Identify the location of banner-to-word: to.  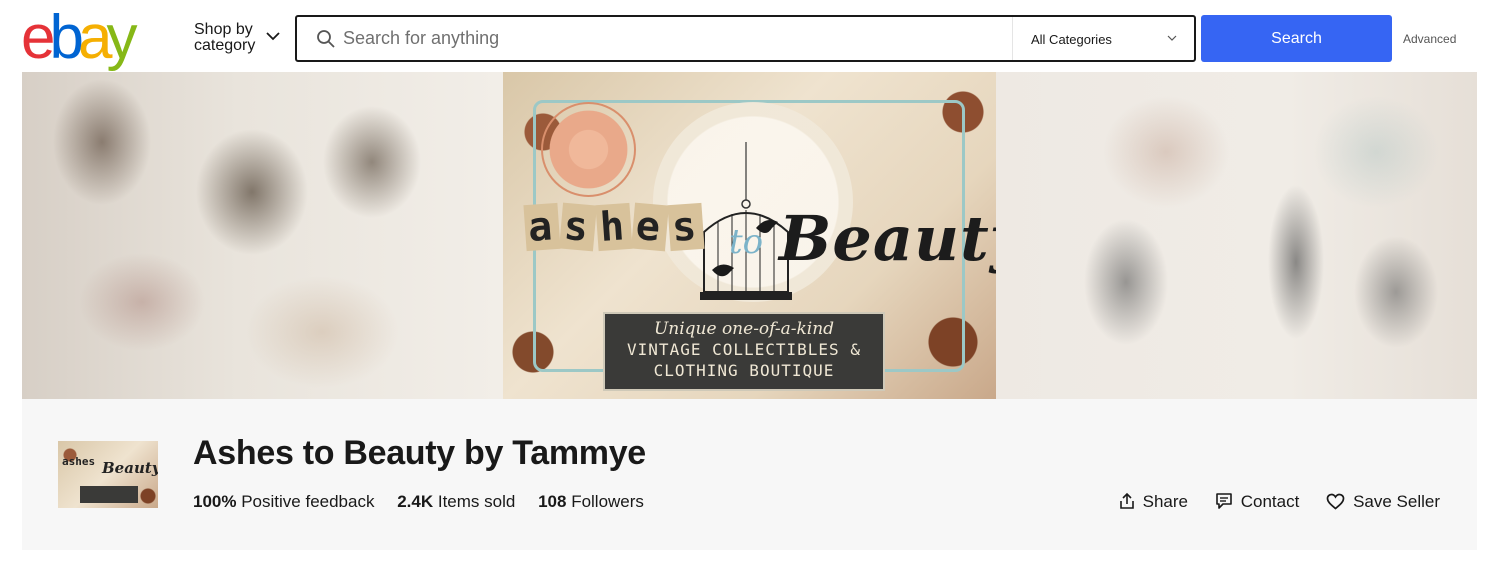
(746, 242).